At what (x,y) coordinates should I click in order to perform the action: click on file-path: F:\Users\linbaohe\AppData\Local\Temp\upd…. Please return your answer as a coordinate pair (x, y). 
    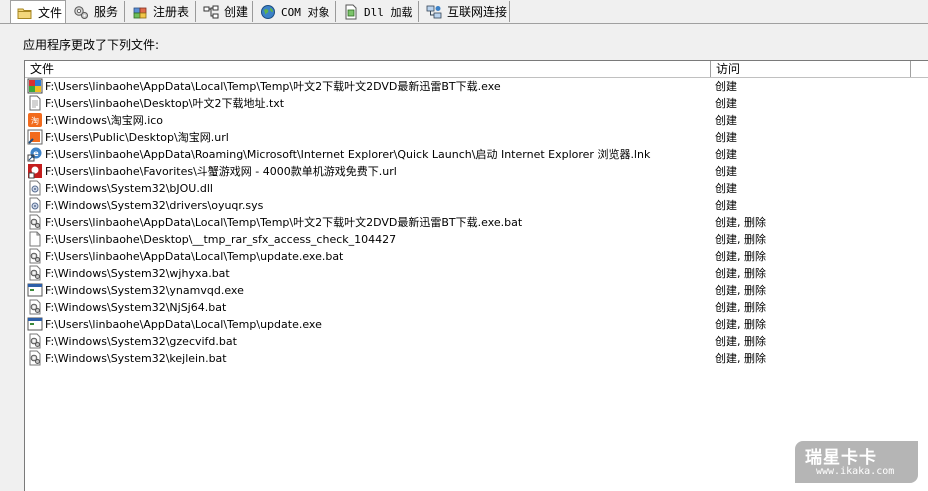
    Looking at the image, I should click on (194, 256).